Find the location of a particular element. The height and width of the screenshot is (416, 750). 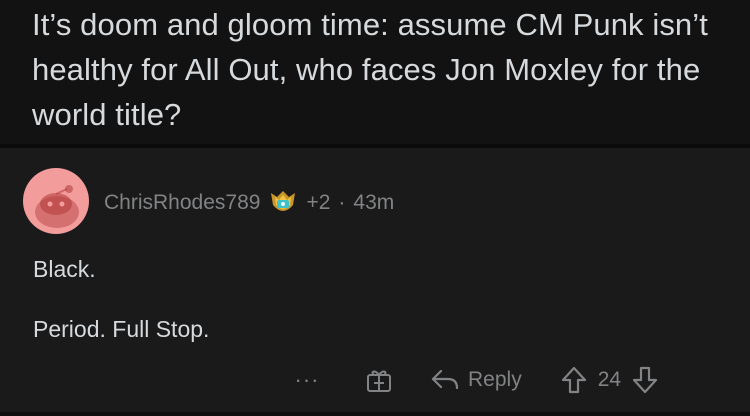

reply-arrow-icon is located at coordinates (445, 379).